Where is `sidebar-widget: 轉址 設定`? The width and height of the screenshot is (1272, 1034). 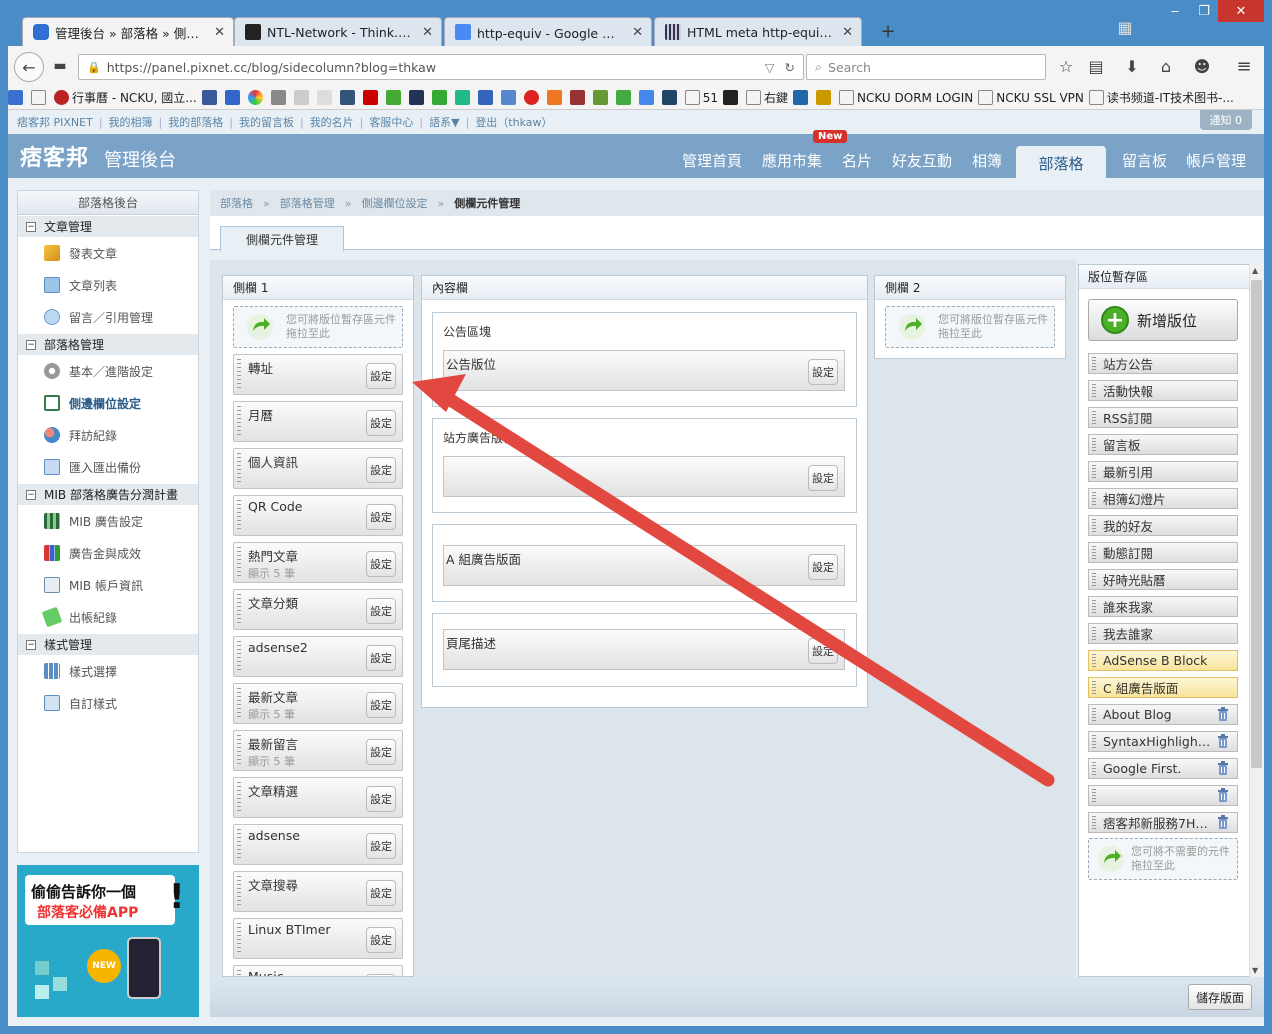 sidebar-widget: 轉址 設定 is located at coordinates (318, 374).